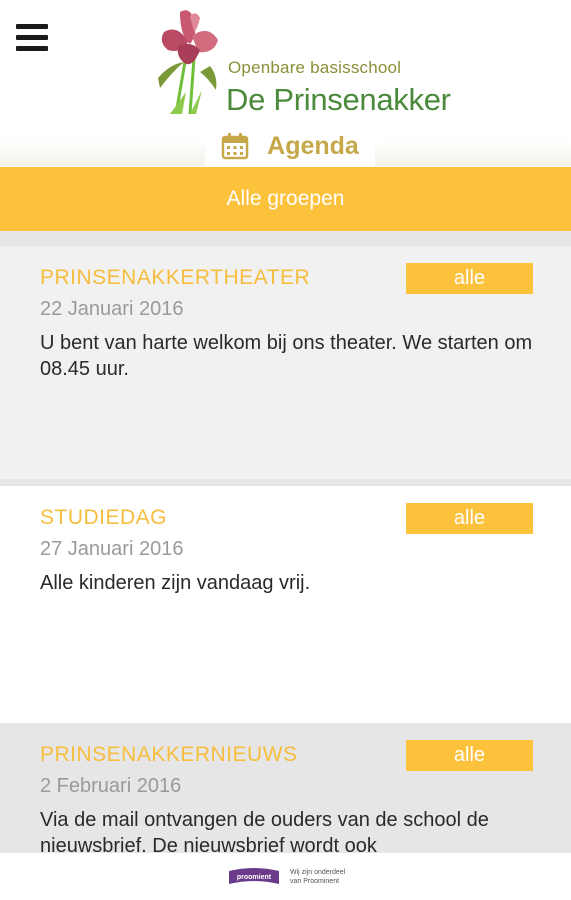 Image resolution: width=571 pixels, height=900 pixels. I want to click on group-filter-label: Alle groepen, so click(285, 198).